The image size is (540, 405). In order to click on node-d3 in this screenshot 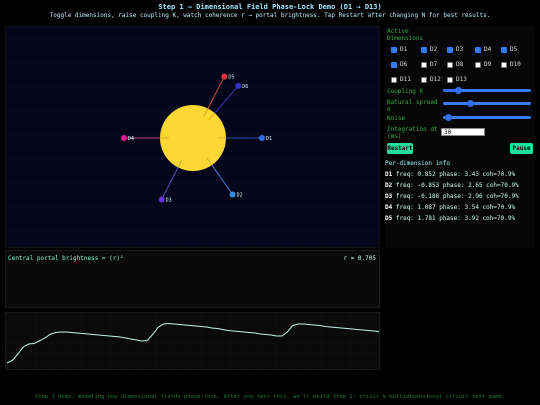, I will do `click(161, 199)`.